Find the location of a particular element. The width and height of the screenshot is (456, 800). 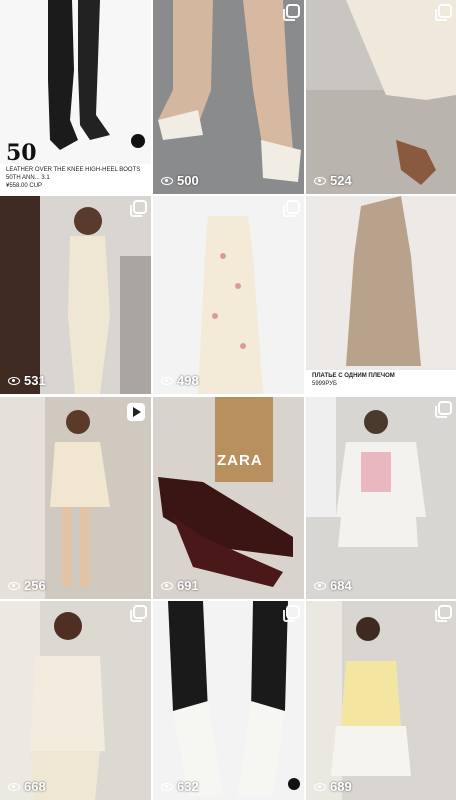

view-count: 531 is located at coordinates (27, 380).